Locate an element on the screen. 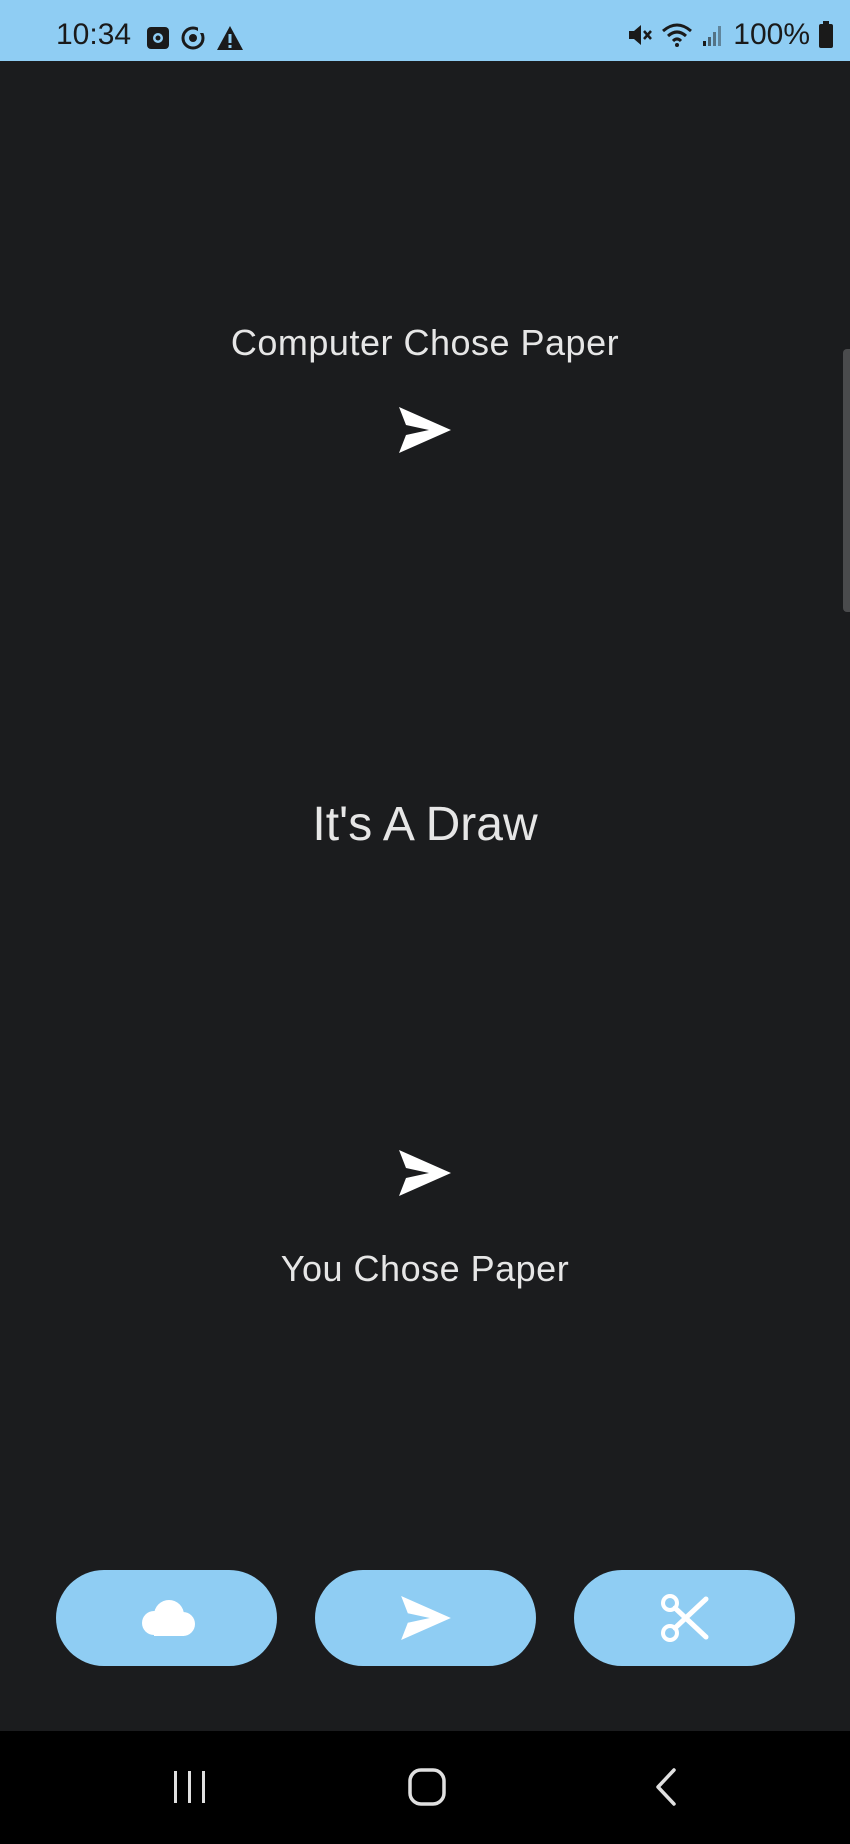 The height and width of the screenshot is (1844, 850). home-button is located at coordinates (427, 1787).